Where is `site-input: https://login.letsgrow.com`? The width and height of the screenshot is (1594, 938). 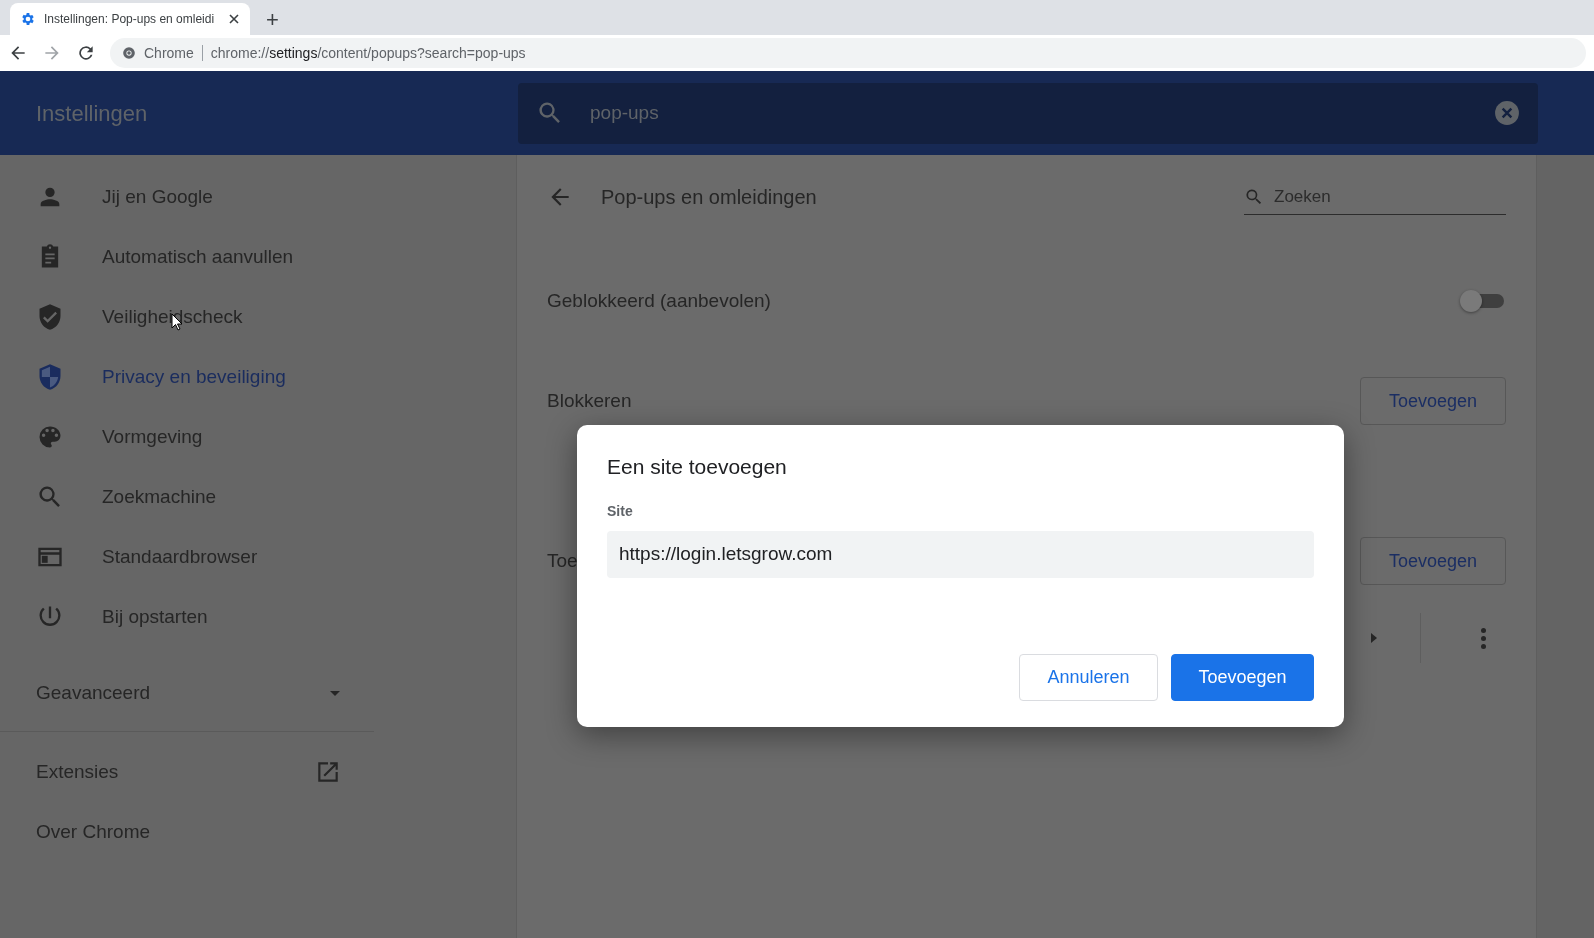 site-input: https://login.letsgrow.com is located at coordinates (960, 554).